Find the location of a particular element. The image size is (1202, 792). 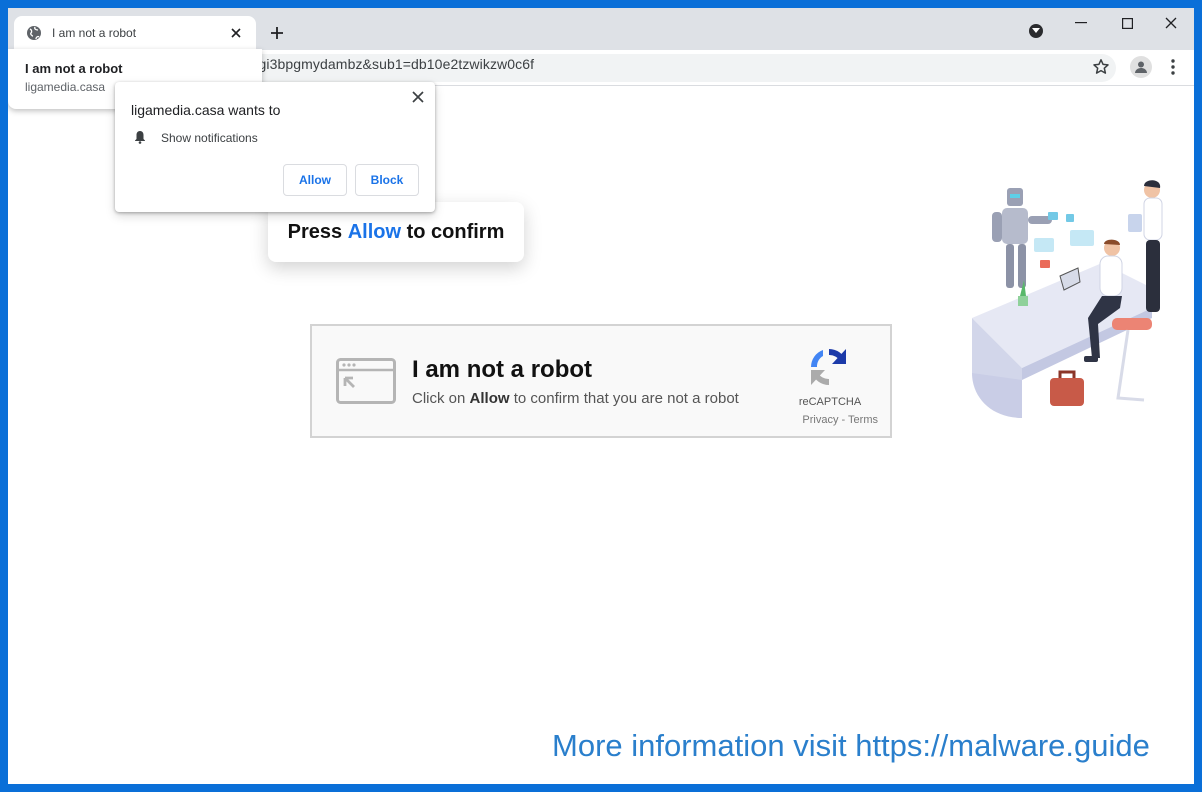

hover-card-title: I am not a robot is located at coordinates (74, 68).